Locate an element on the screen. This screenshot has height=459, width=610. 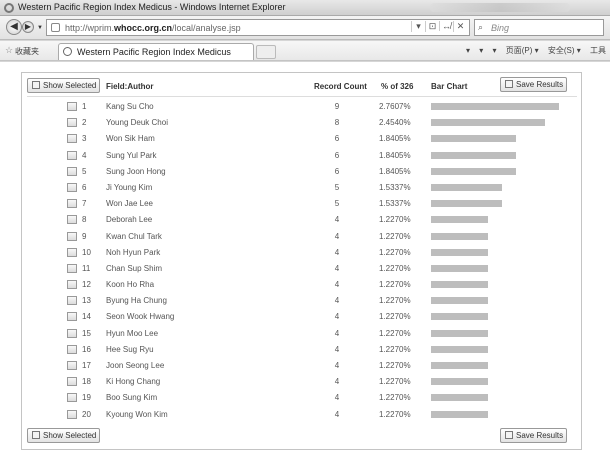
row-rank: 4 is located at coordinates (84, 155).